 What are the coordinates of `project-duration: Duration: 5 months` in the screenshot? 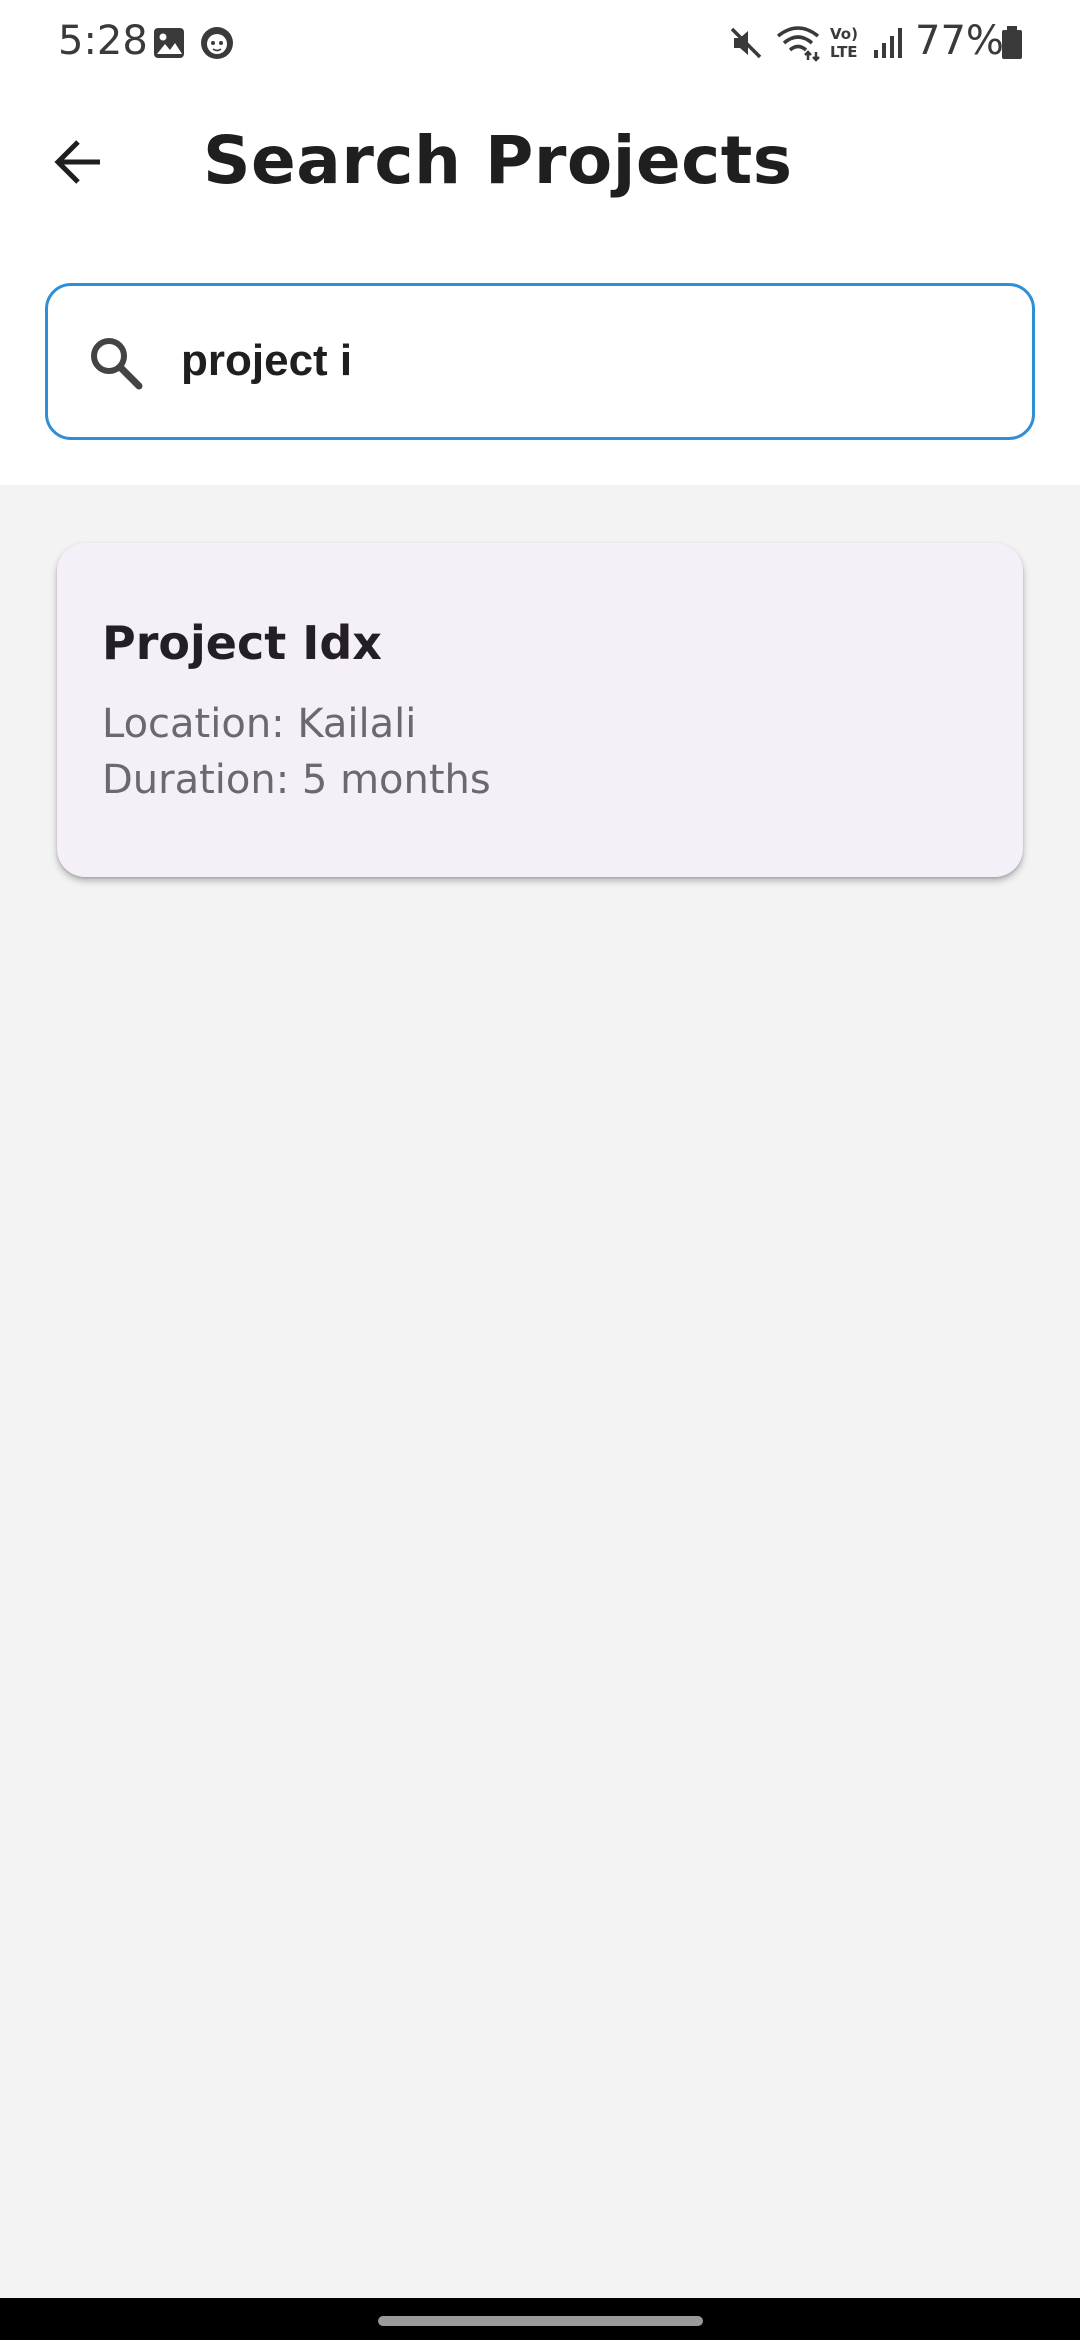 It's located at (296, 780).